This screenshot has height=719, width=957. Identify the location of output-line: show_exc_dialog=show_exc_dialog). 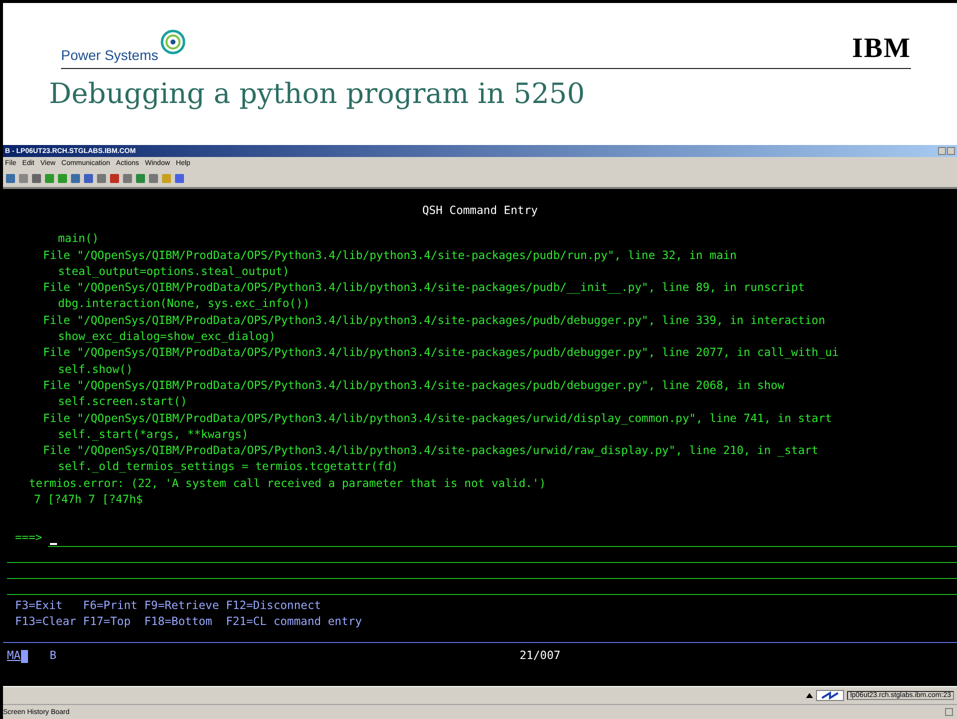
(167, 337).